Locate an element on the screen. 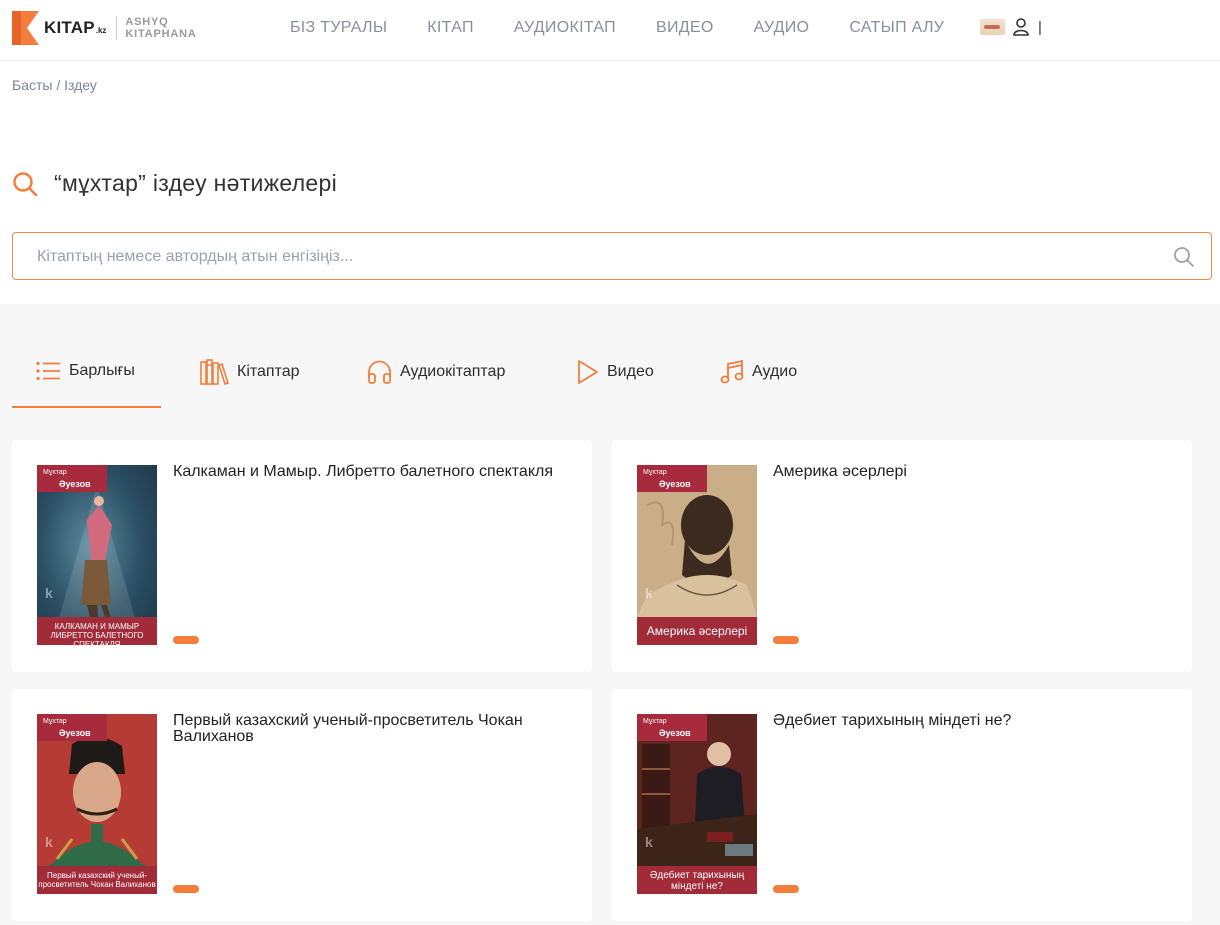 The image size is (1220, 925). cover-title: Америка әсерлері is located at coordinates (697, 631).